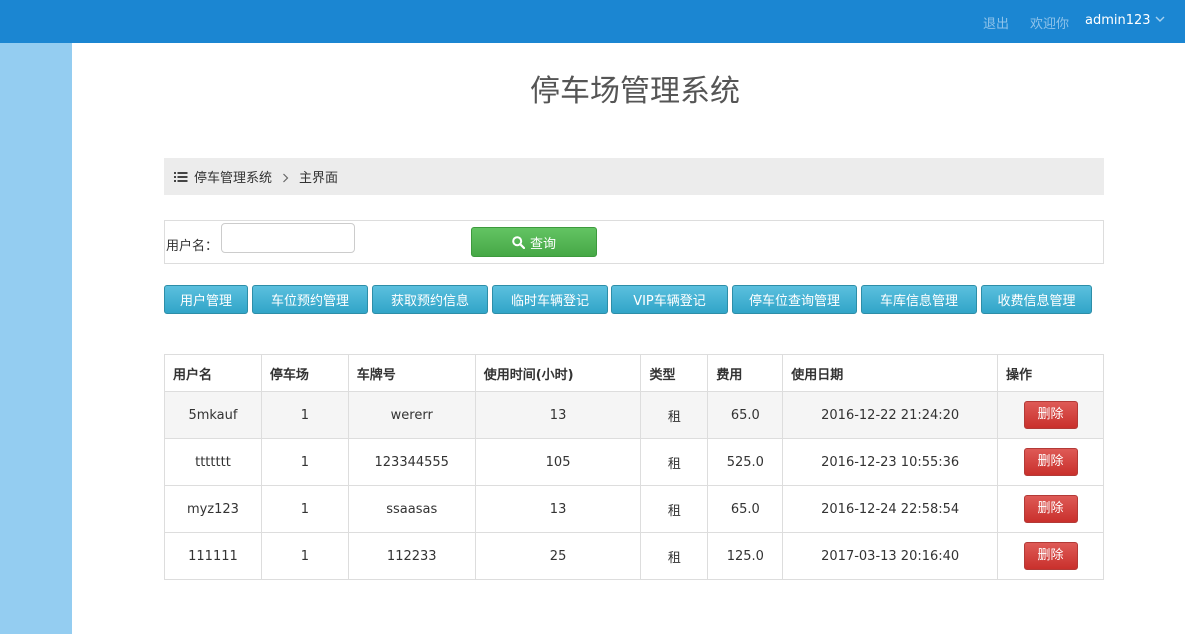 Image resolution: width=1185 pixels, height=634 pixels. Describe the element at coordinates (213, 415) in the screenshot. I see `cell-username: 5mkauf` at that location.